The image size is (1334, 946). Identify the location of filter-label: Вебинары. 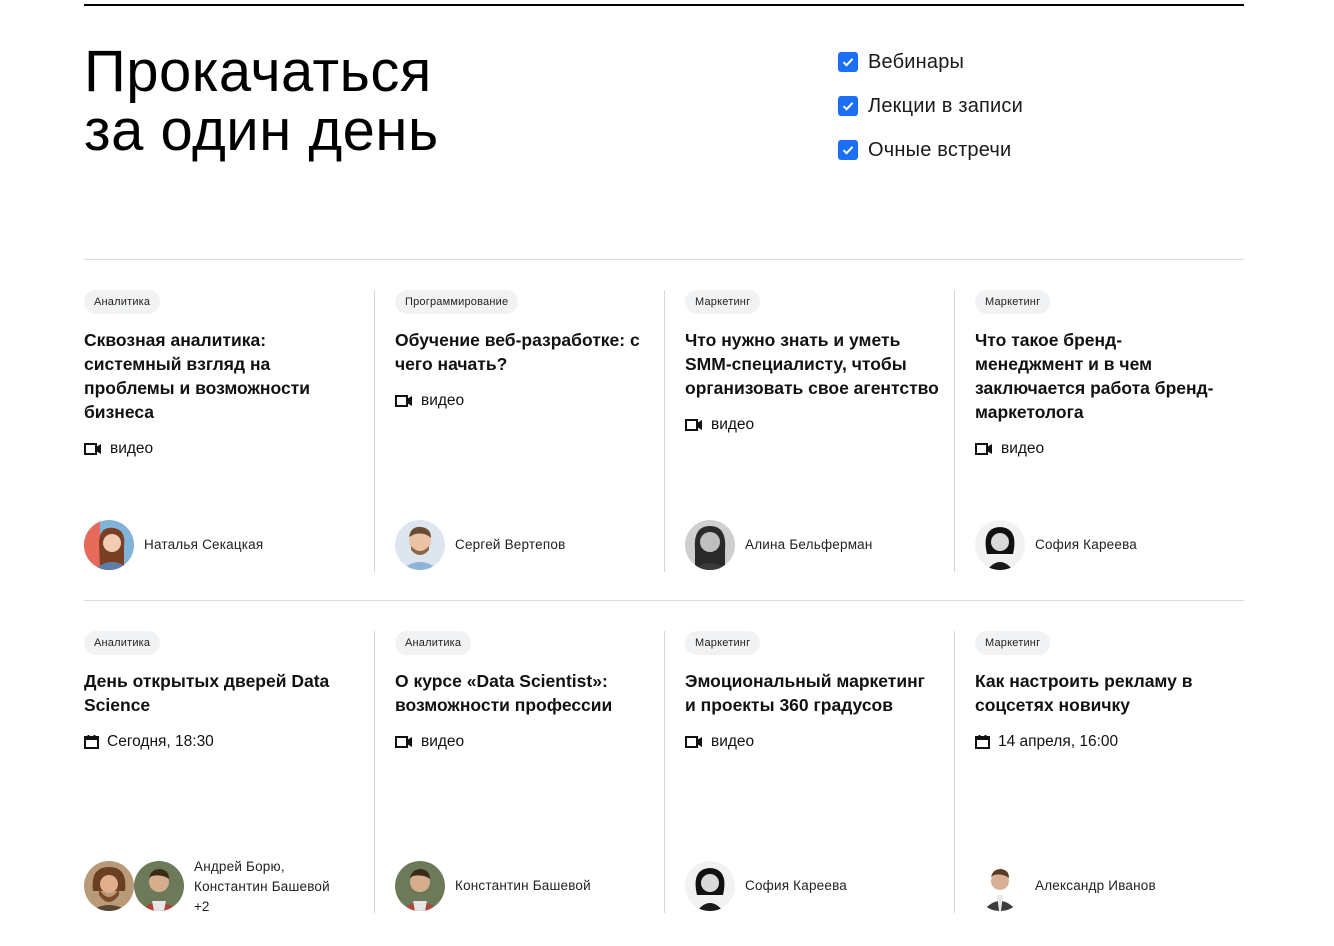
(916, 61).